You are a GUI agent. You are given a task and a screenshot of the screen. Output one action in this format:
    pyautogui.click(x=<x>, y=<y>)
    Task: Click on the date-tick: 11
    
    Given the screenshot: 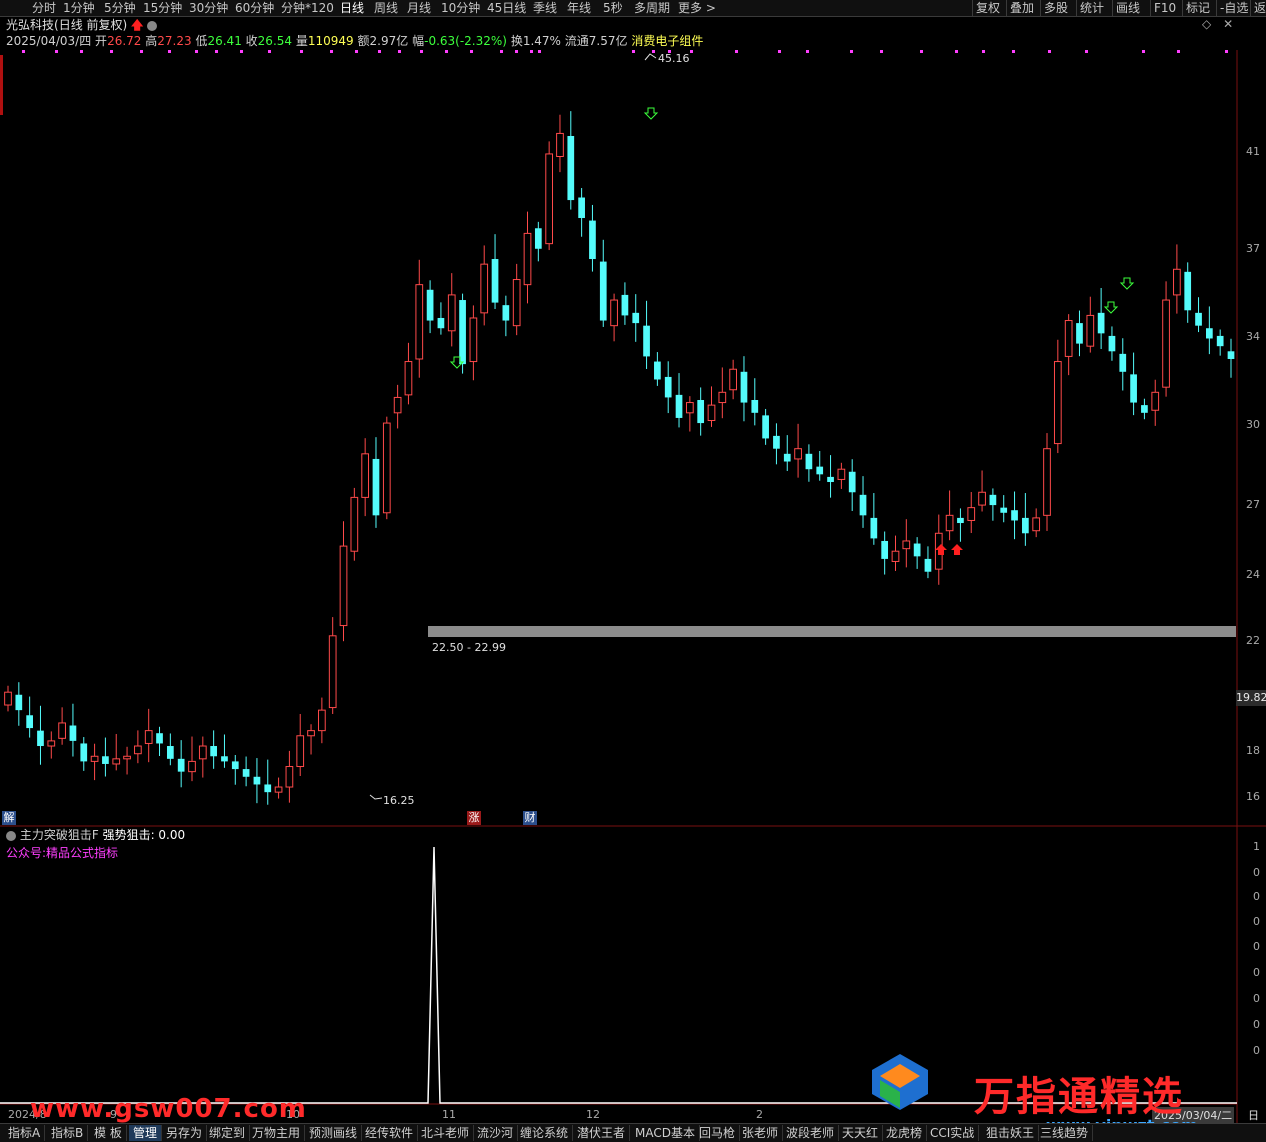 What is the action you would take?
    pyautogui.click(x=449, y=1114)
    